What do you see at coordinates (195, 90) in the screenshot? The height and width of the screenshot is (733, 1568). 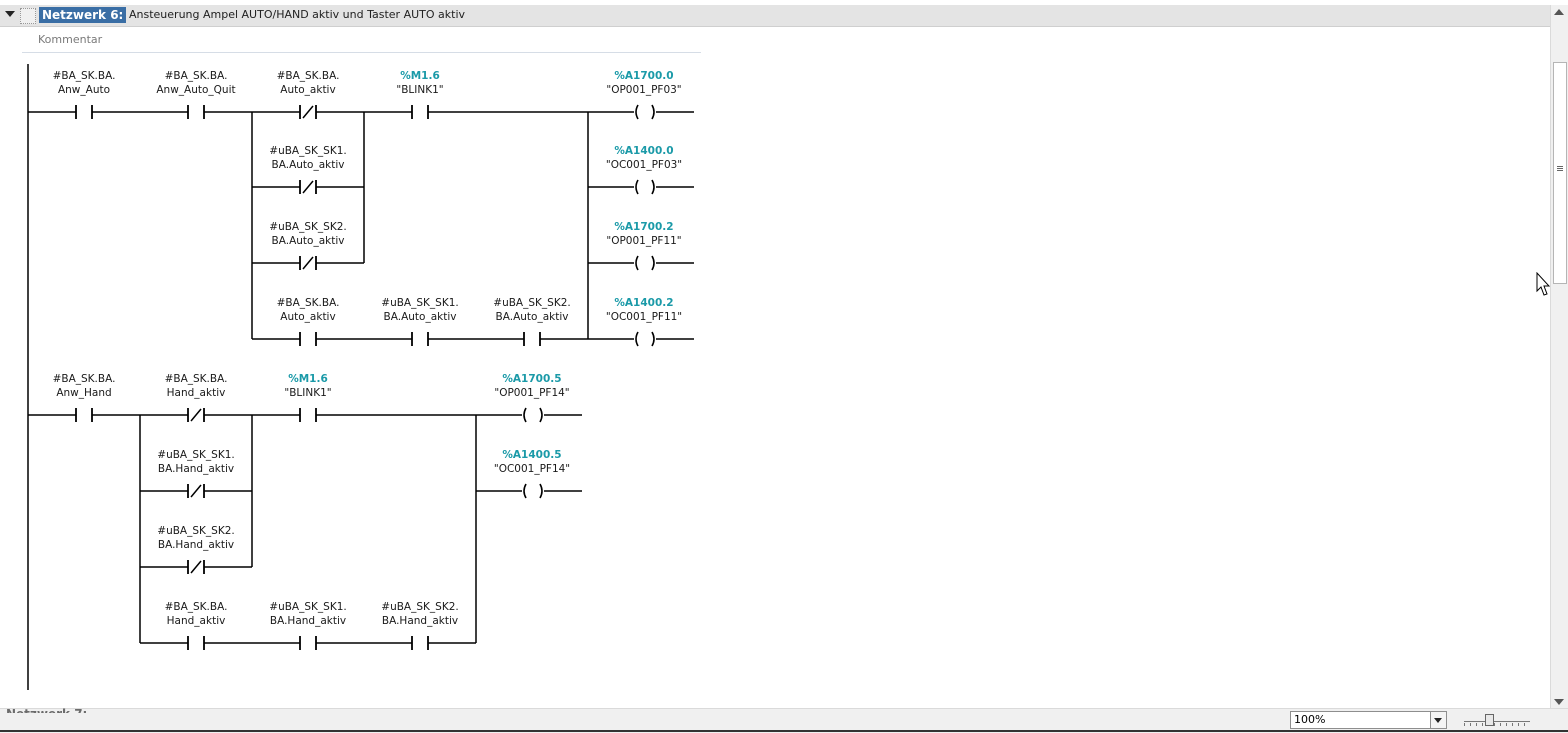 I see `contact-operand-name: Anw_Auto_Quit` at bounding box center [195, 90].